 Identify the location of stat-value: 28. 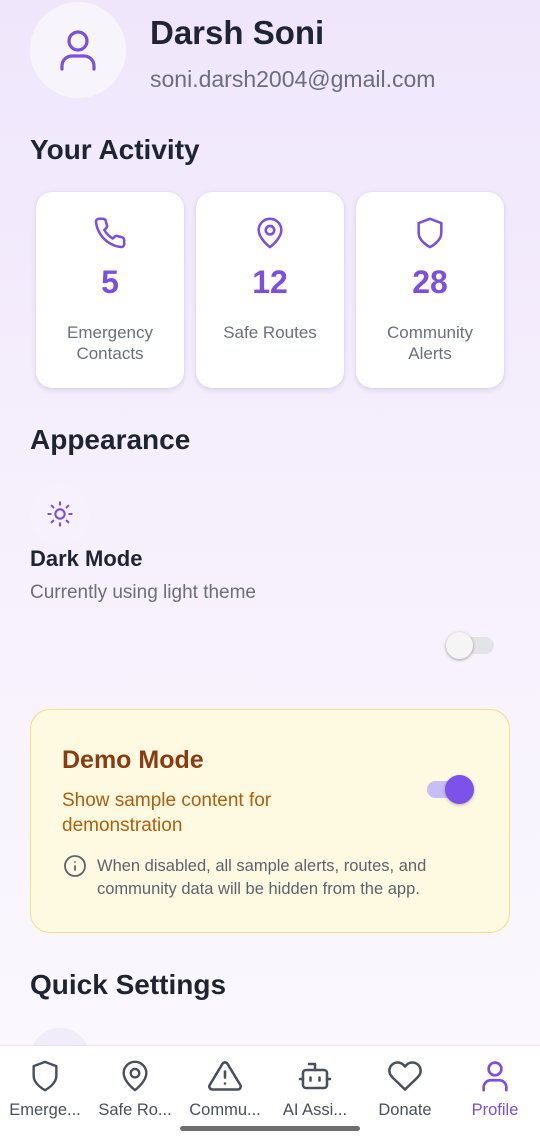
(430, 282).